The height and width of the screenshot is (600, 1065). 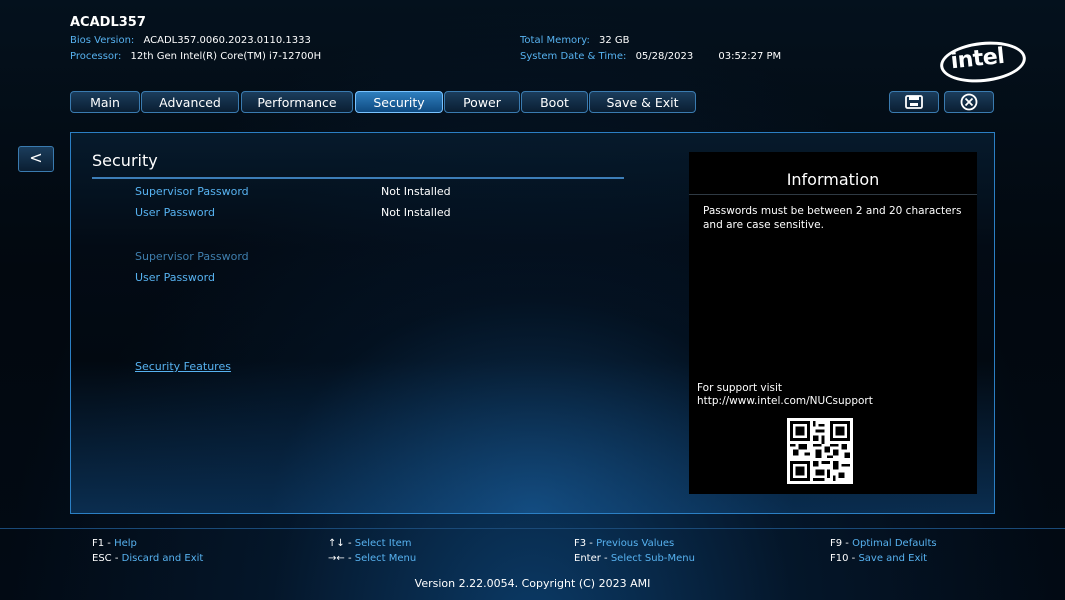 What do you see at coordinates (336, 543) in the screenshot?
I see `key-up-down: ↑↓` at bounding box center [336, 543].